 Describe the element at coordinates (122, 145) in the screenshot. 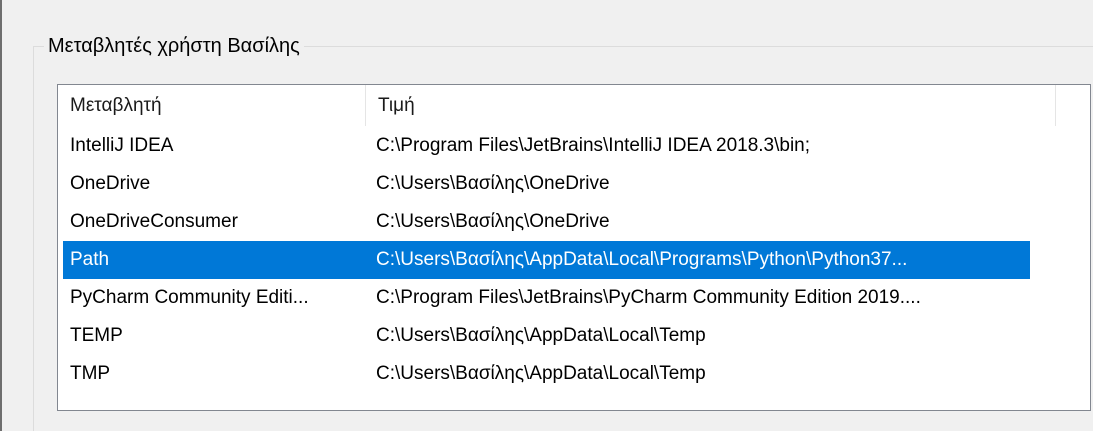

I see `variable-name: IntelliJ IDEA` at that location.